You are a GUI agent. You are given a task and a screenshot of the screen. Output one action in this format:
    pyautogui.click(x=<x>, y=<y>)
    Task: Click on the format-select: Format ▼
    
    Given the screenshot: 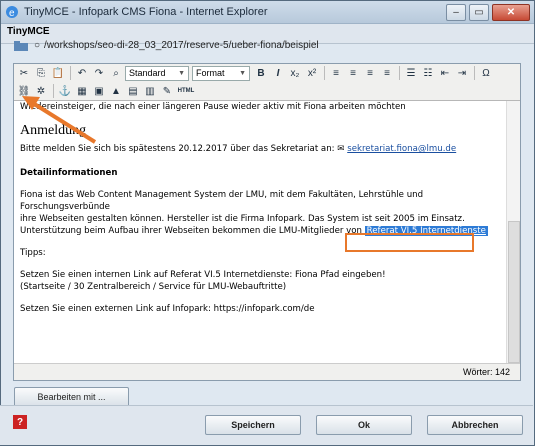 What is the action you would take?
    pyautogui.click(x=221, y=73)
    